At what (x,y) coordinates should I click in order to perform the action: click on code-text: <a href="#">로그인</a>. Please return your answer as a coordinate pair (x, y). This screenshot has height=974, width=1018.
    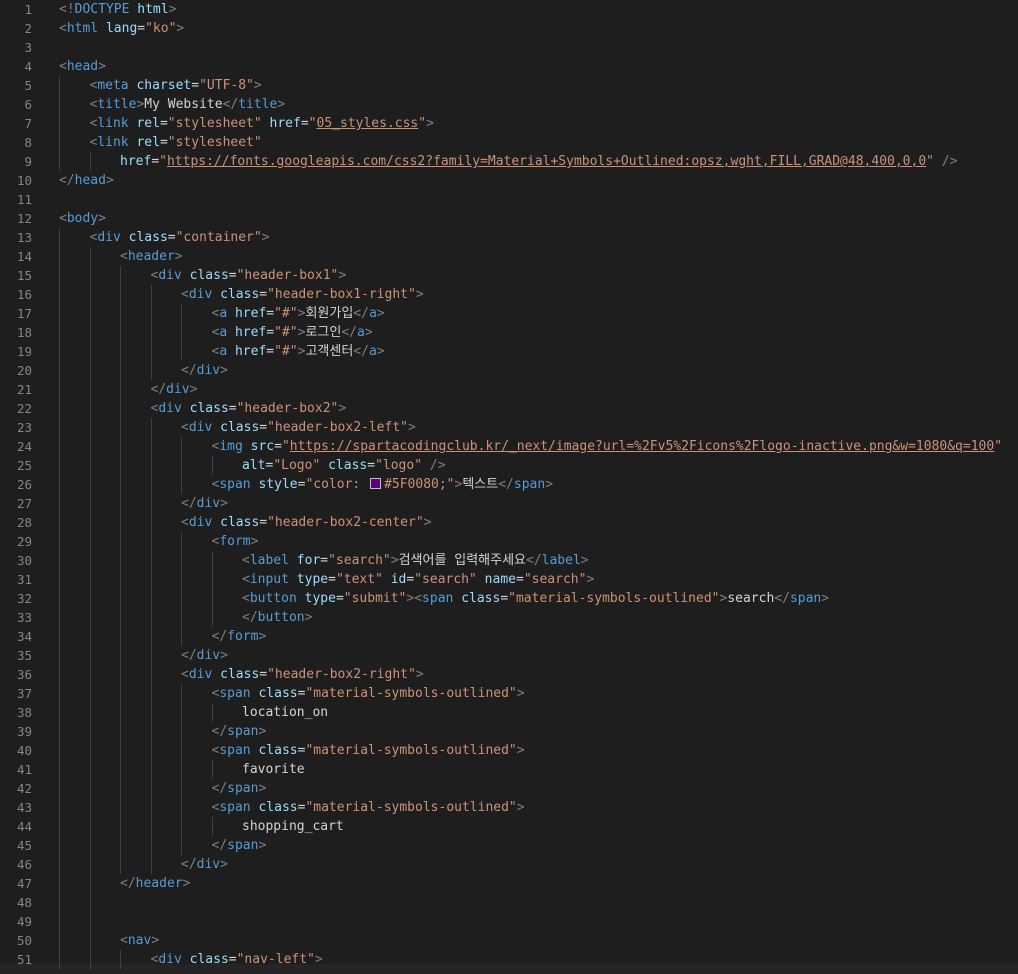
    Looking at the image, I should click on (292, 332).